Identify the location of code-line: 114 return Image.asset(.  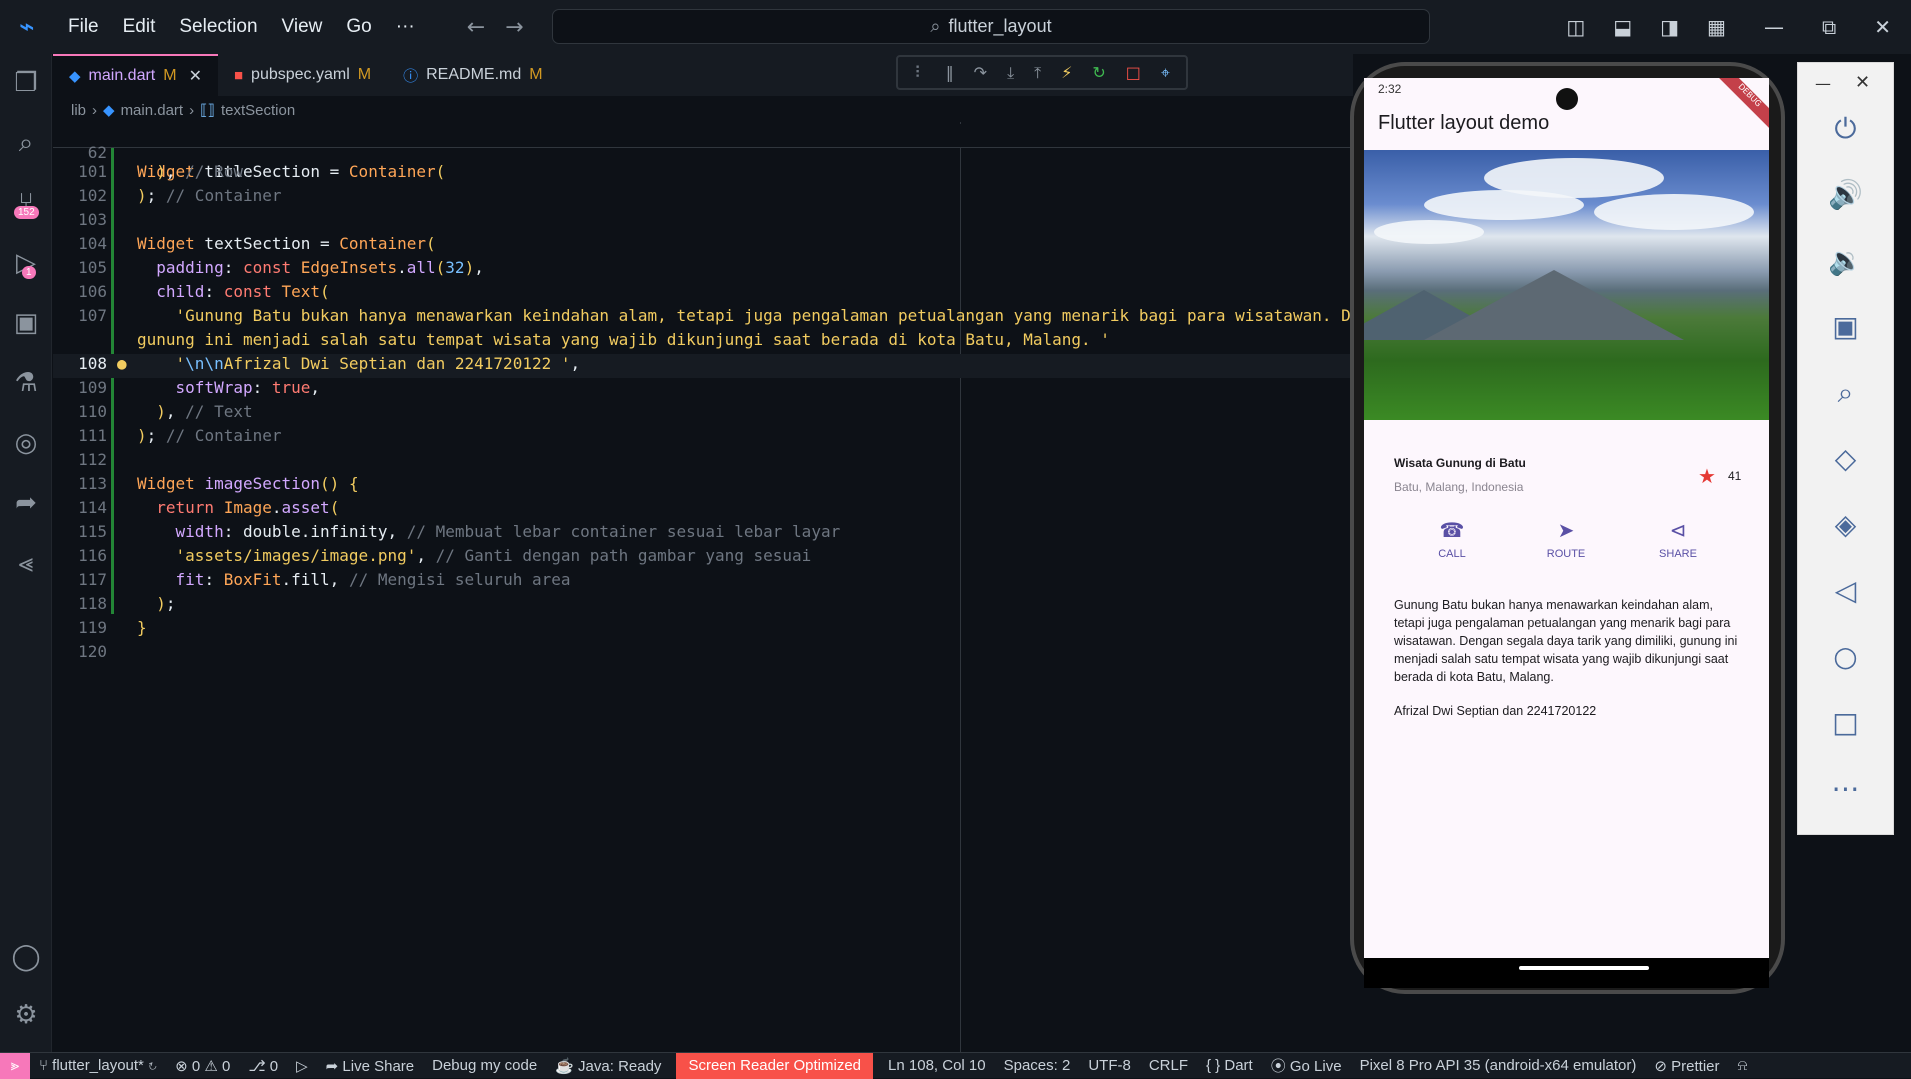
(703, 510).